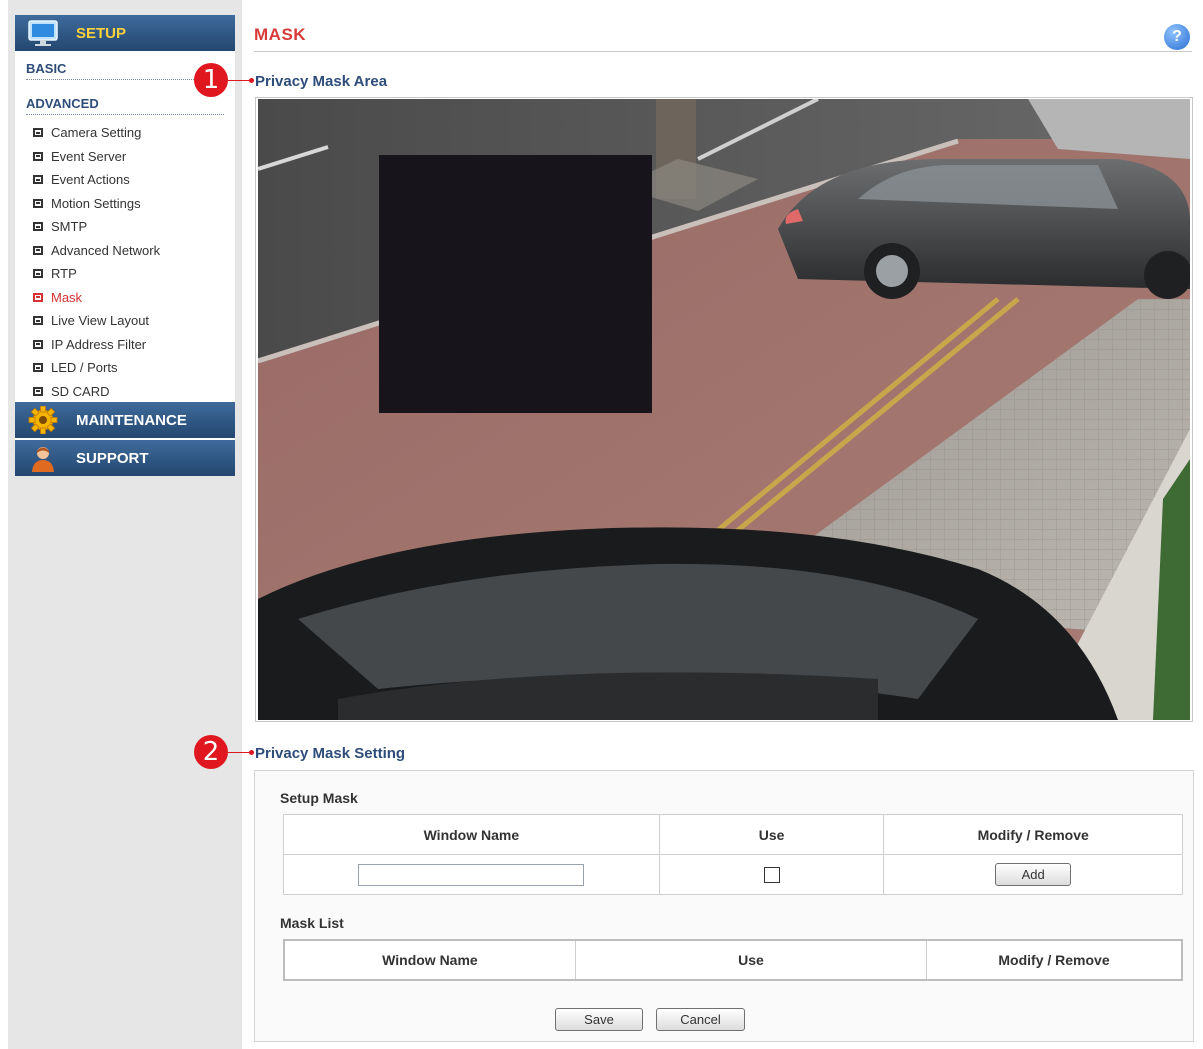 The image size is (1203, 1049). I want to click on setup-label: SETUP, so click(101, 33).